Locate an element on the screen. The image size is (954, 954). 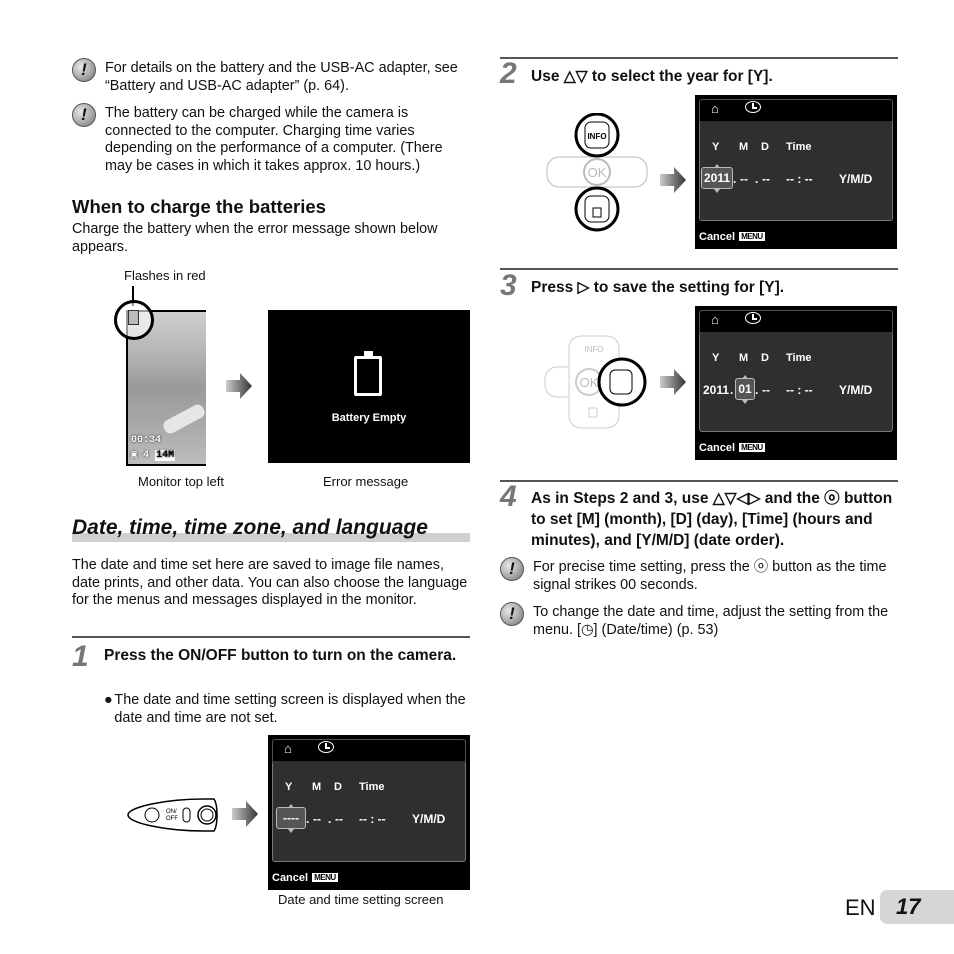
on-off-label: ON/ is located at coordinates (171, 812).